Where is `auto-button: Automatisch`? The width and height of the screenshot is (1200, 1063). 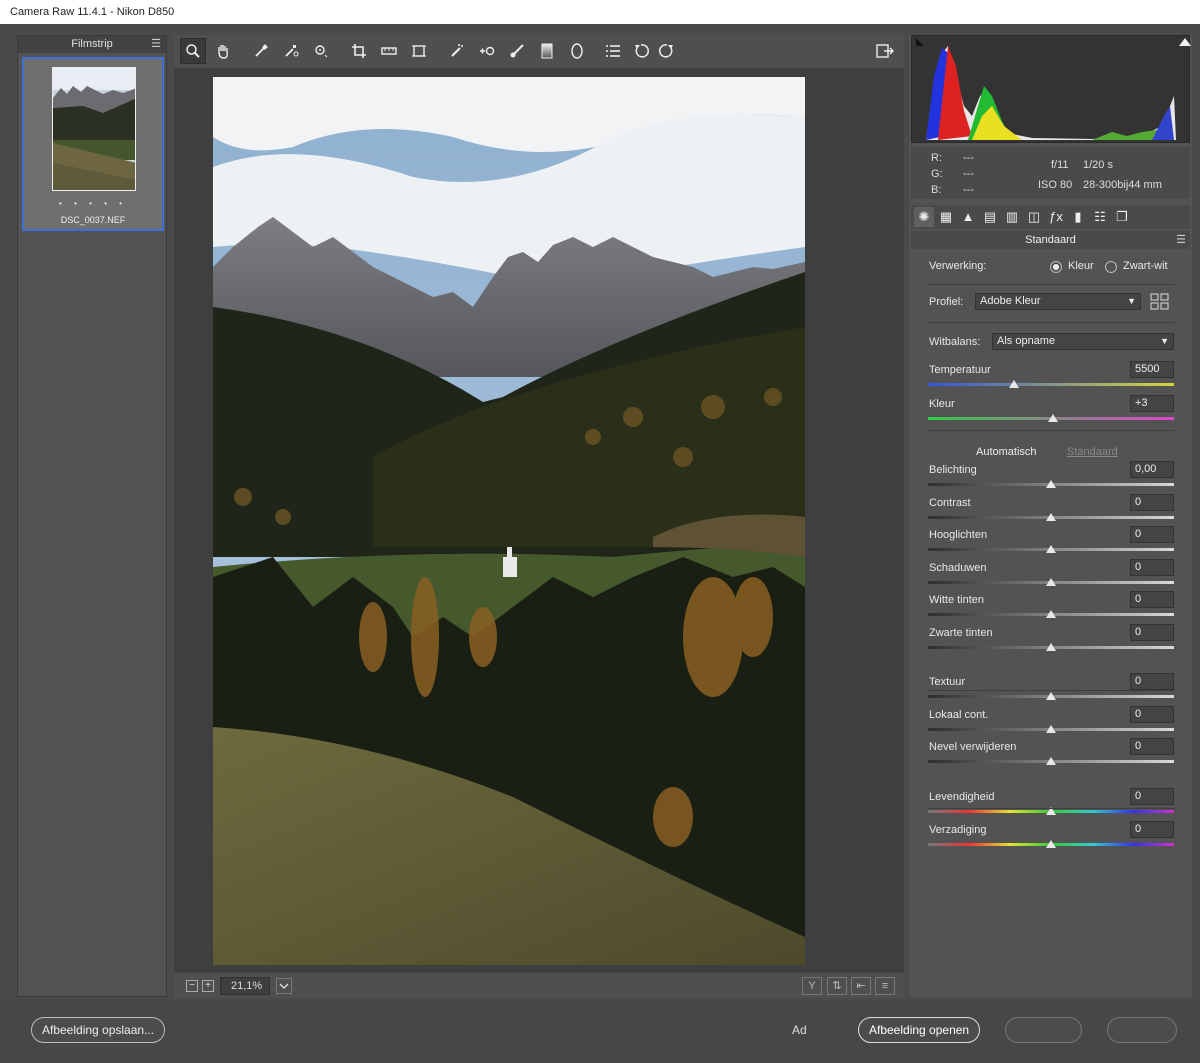
auto-button: Automatisch is located at coordinates (1006, 452).